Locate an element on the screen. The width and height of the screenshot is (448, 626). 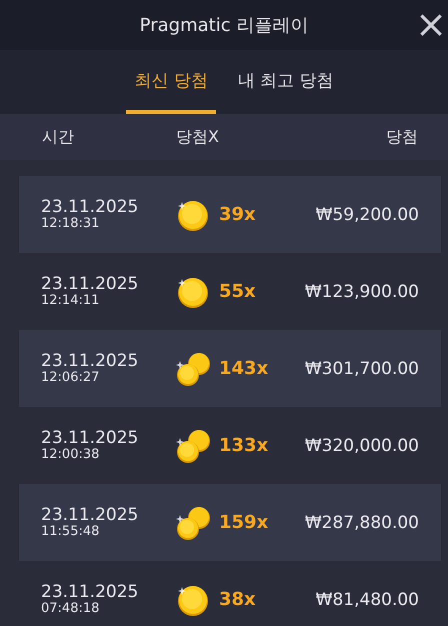
column-header: 당첨X is located at coordinates (198, 137).